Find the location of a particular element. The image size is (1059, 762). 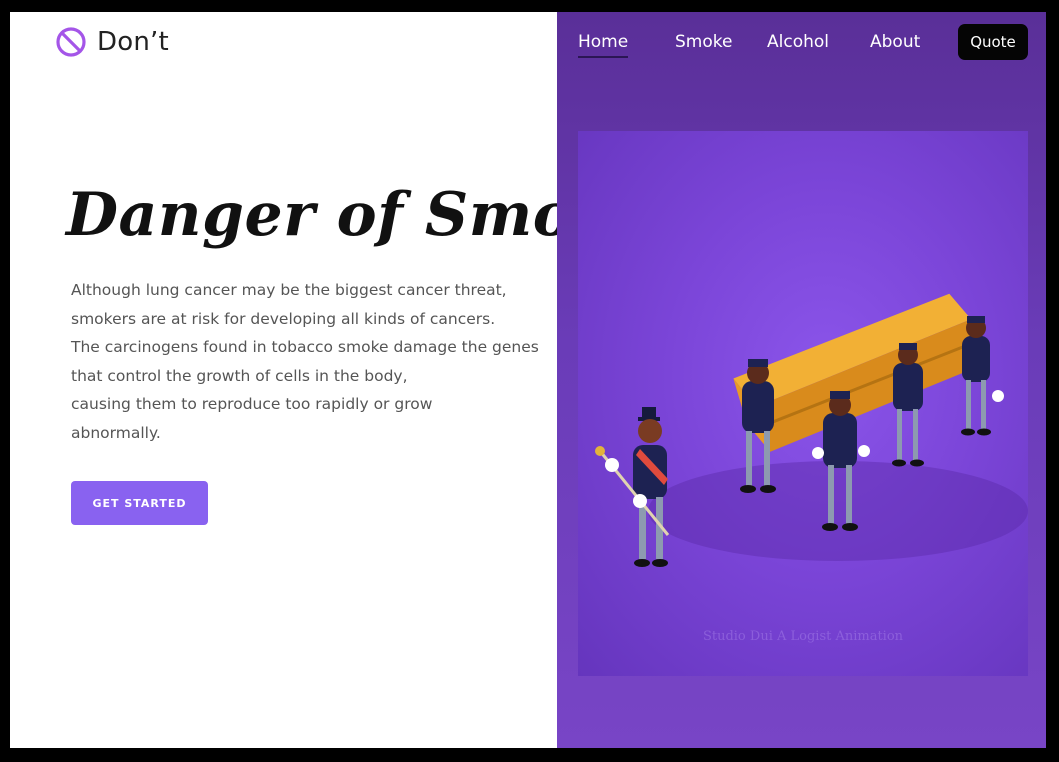

description-line: abnormally. is located at coordinates (116, 432).